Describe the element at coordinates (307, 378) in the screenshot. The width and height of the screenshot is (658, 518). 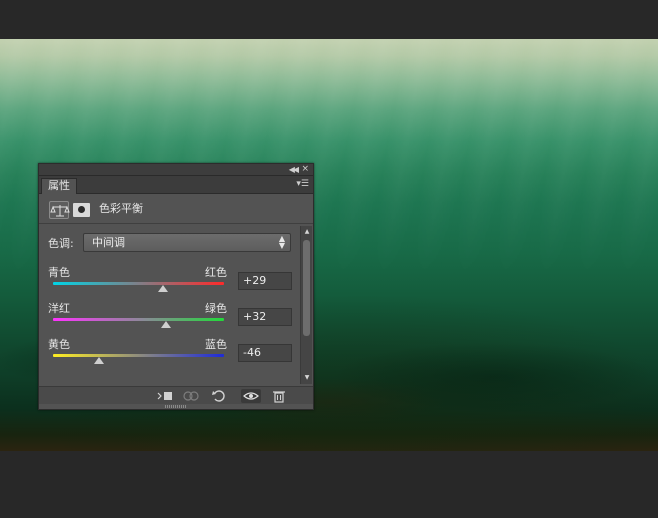
I see `scroll-down-icon: ▼` at that location.